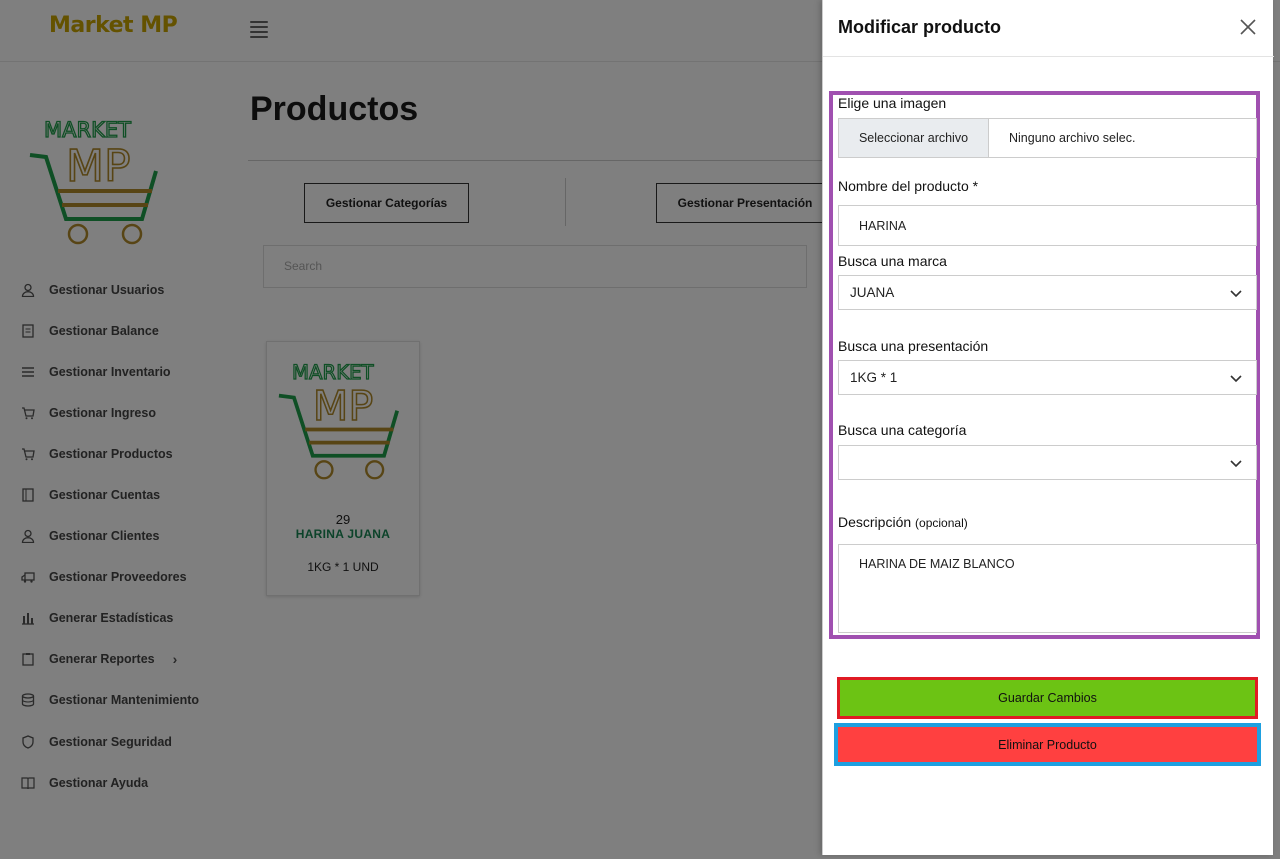  Describe the element at coordinates (913, 346) in the screenshot. I see `presentation-label: Busca una presentación` at that location.